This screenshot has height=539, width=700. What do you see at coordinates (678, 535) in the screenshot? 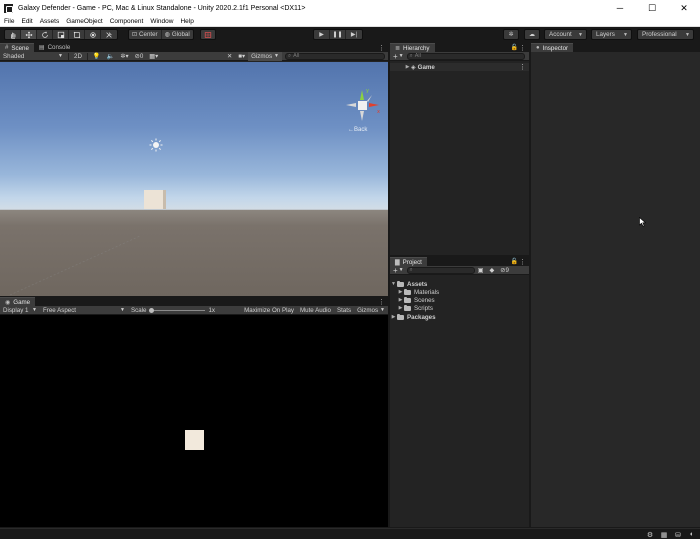
I see `cache-server-icon: ⛁` at bounding box center [678, 535].